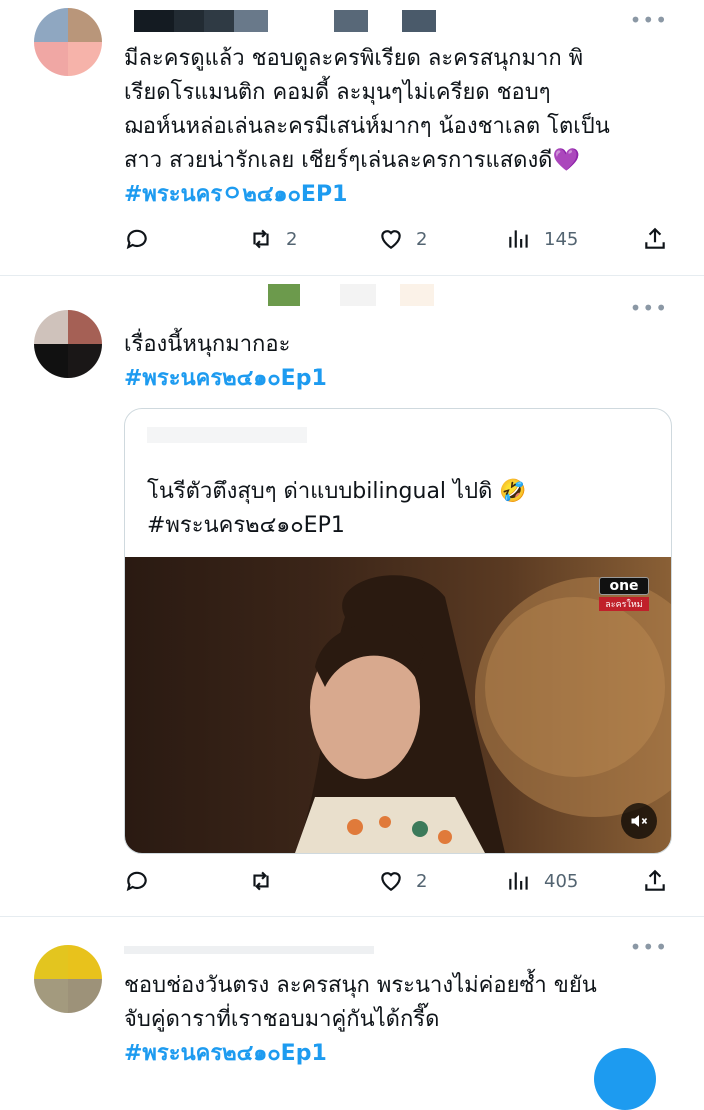 The image size is (704, 1110). I want to click on mute-button, so click(639, 821).